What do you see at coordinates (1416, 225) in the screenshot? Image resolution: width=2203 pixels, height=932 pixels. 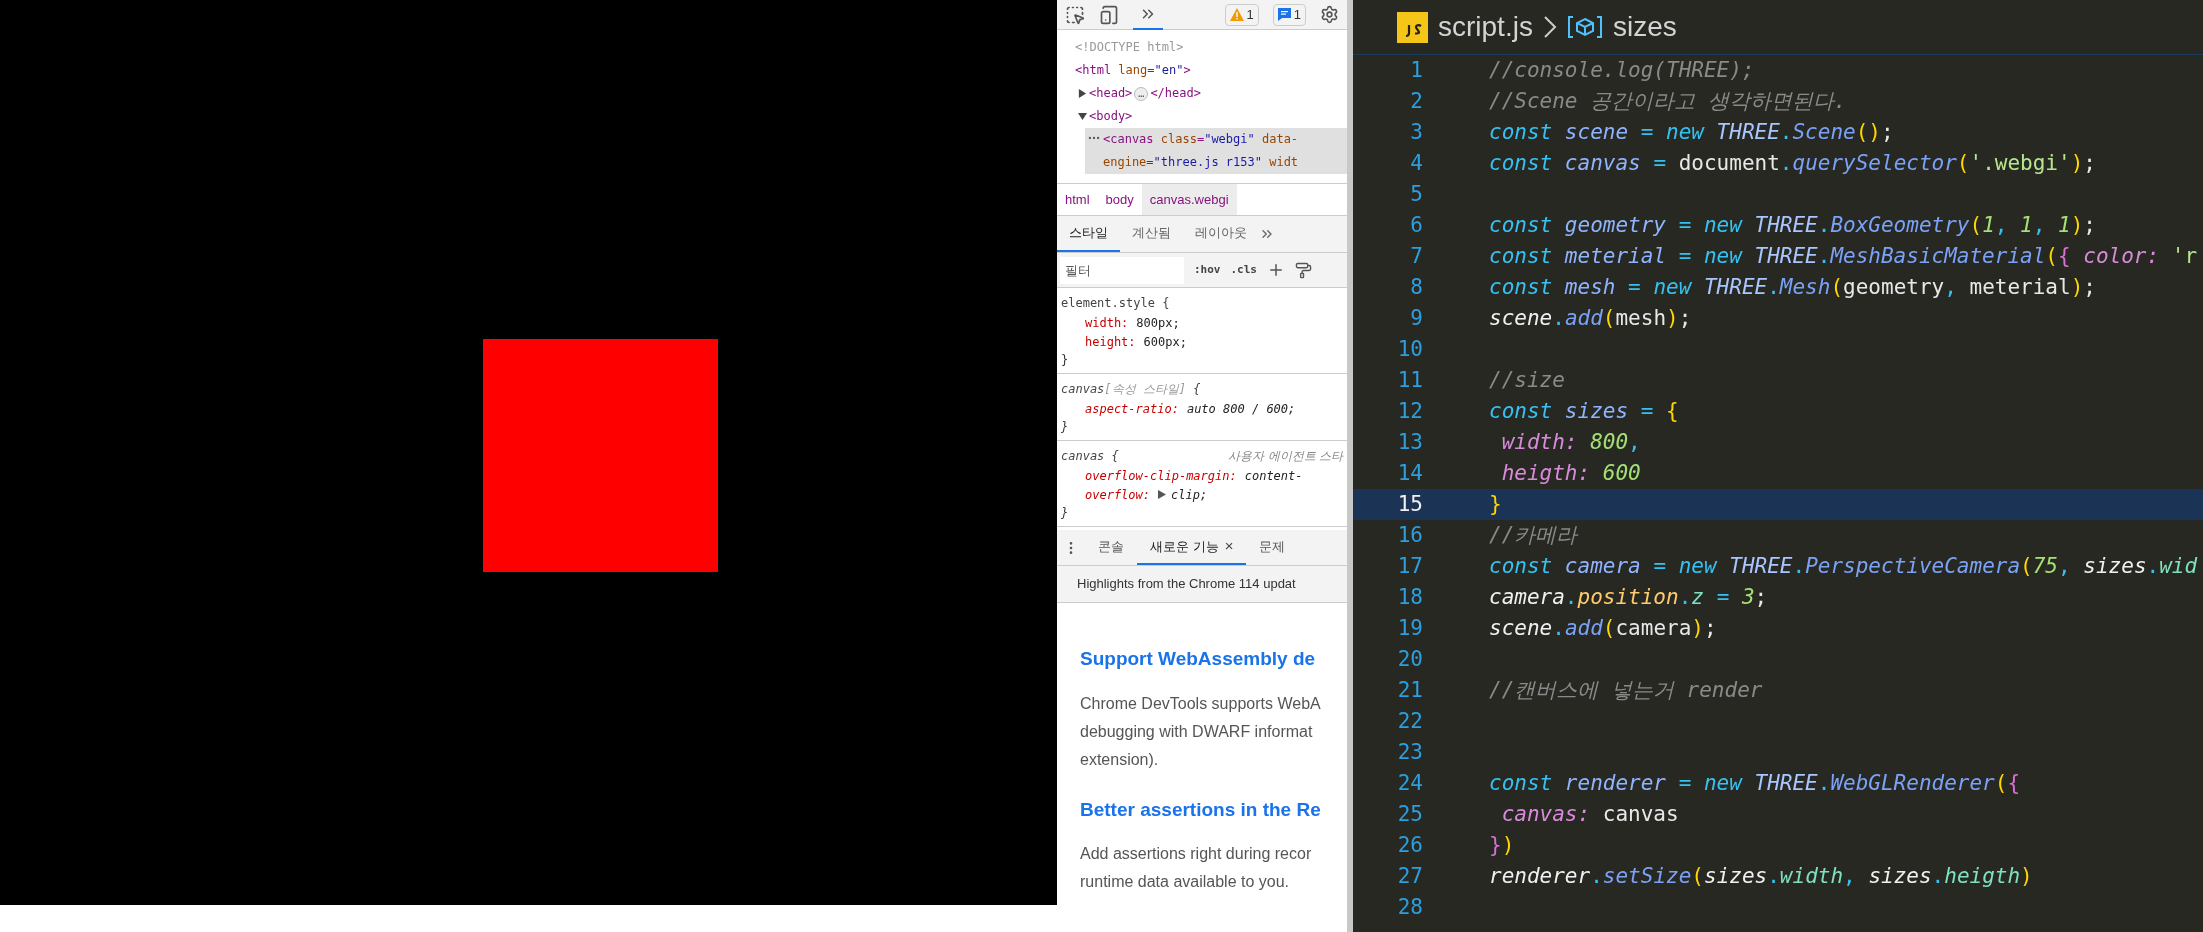 I see `line-number: 6` at bounding box center [1416, 225].